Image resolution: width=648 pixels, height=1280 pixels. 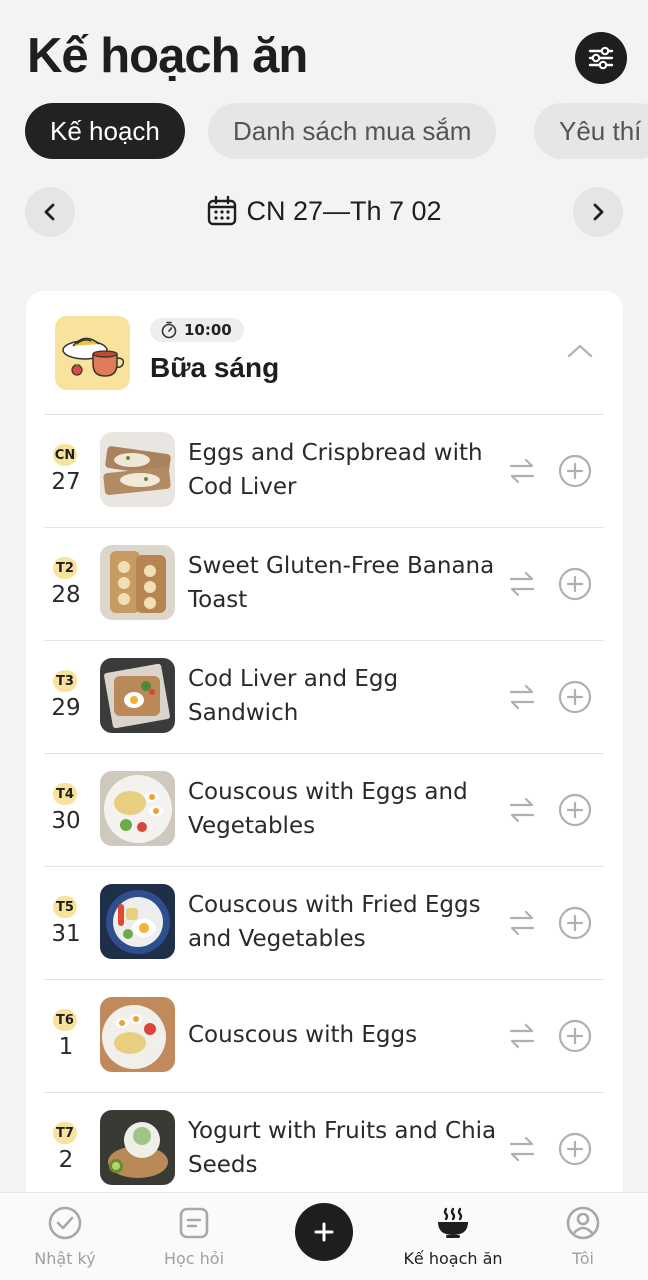 What do you see at coordinates (453, 1222) in the screenshot?
I see `bowl-icon` at bounding box center [453, 1222].